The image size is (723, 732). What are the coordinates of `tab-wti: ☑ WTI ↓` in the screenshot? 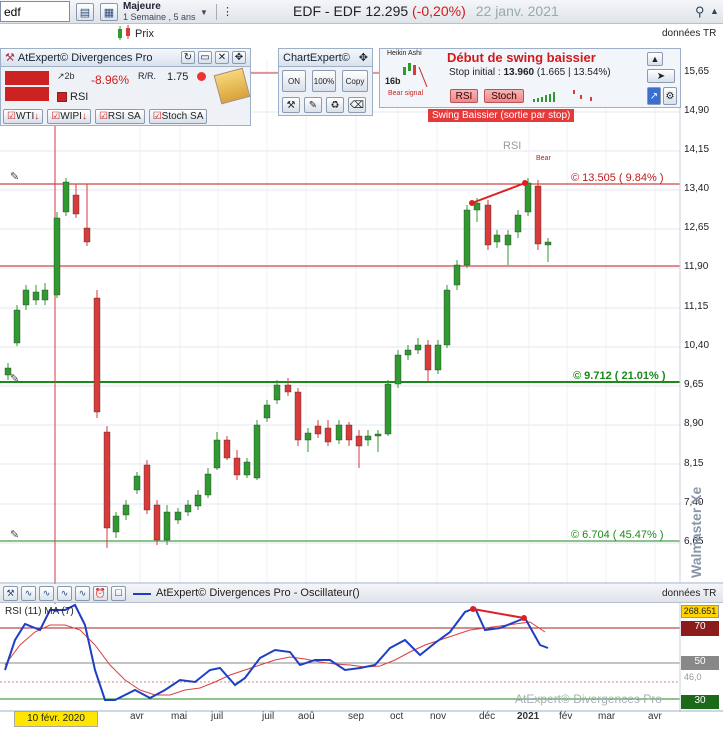 It's located at (23, 116).